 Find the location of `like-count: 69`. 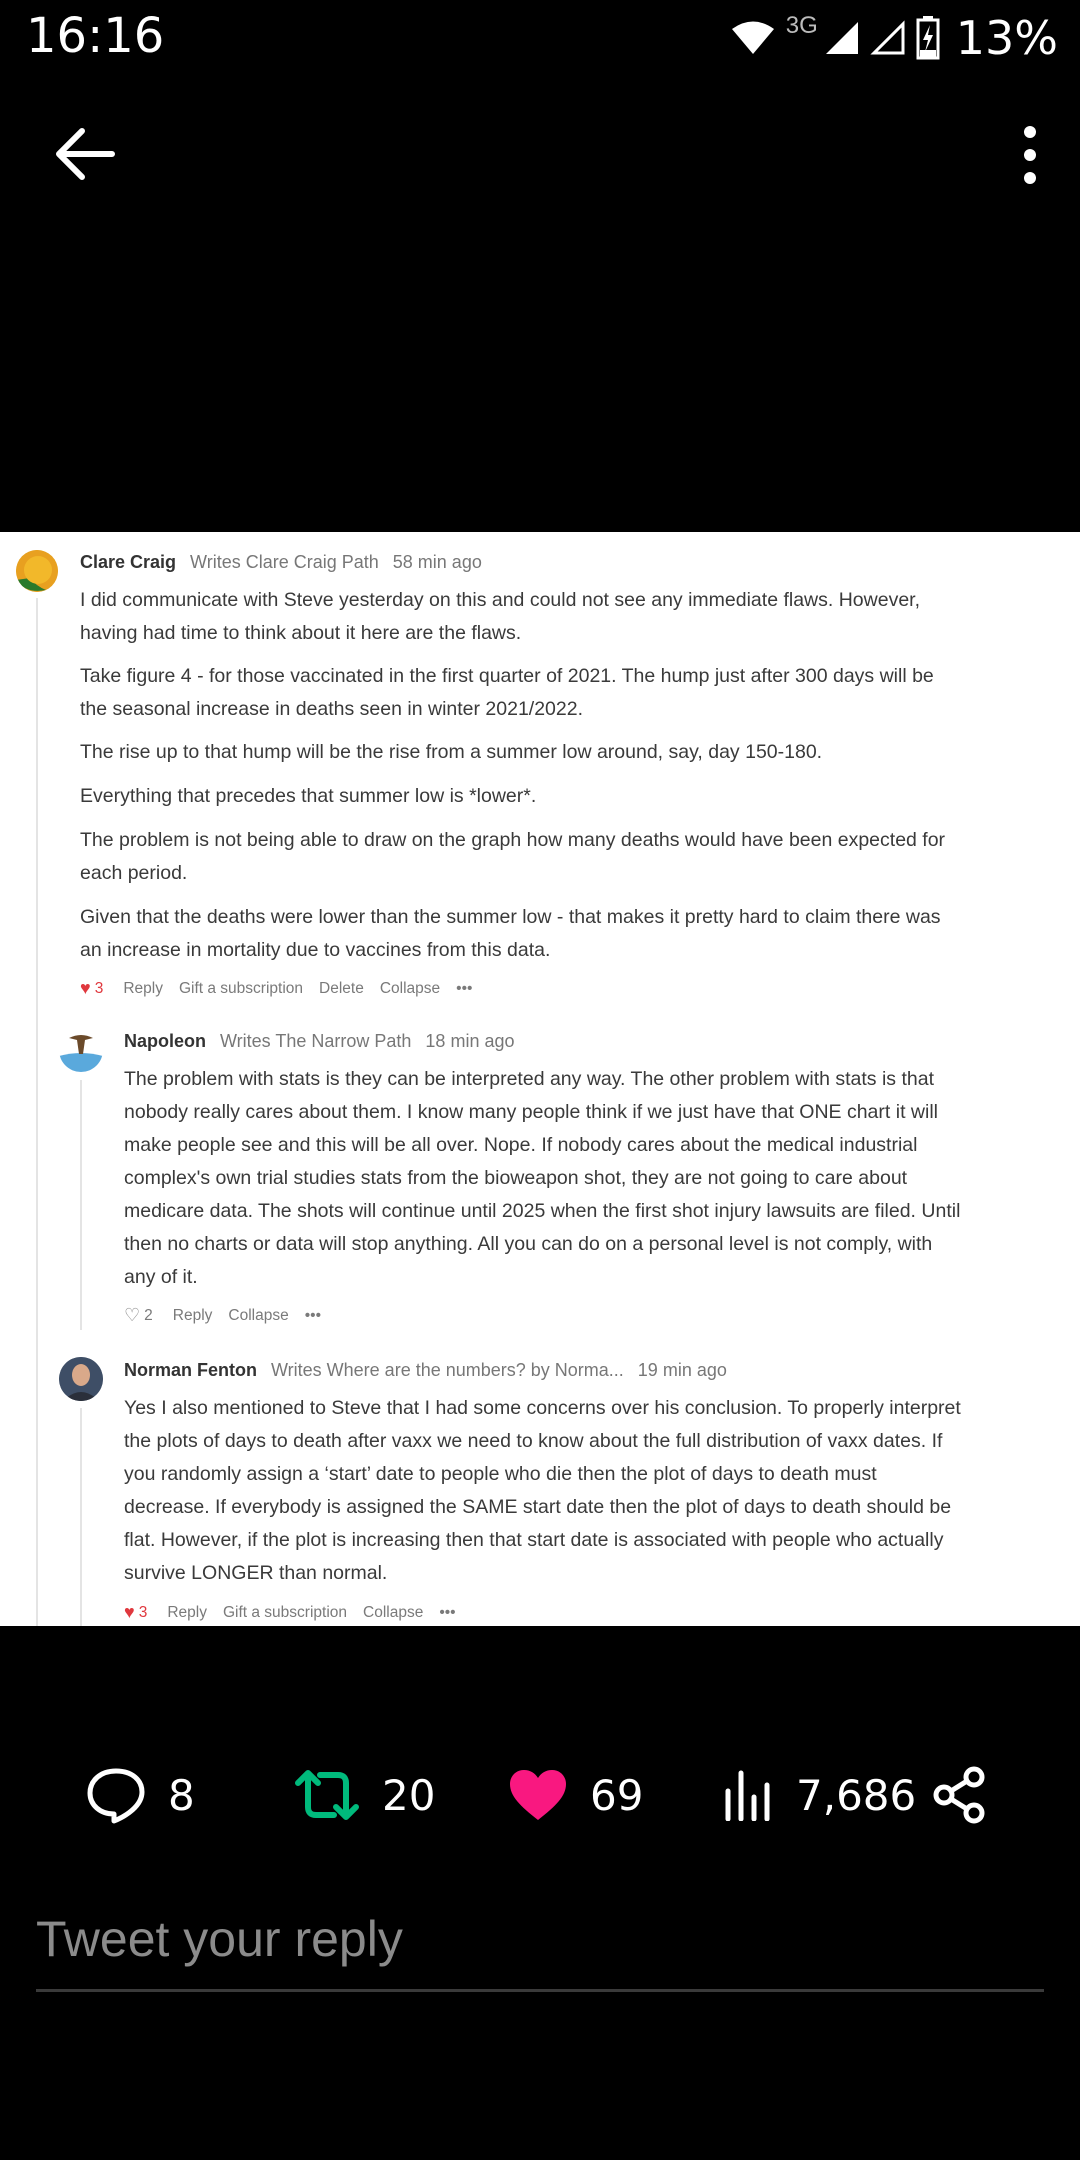

like-count: 69 is located at coordinates (617, 1795).